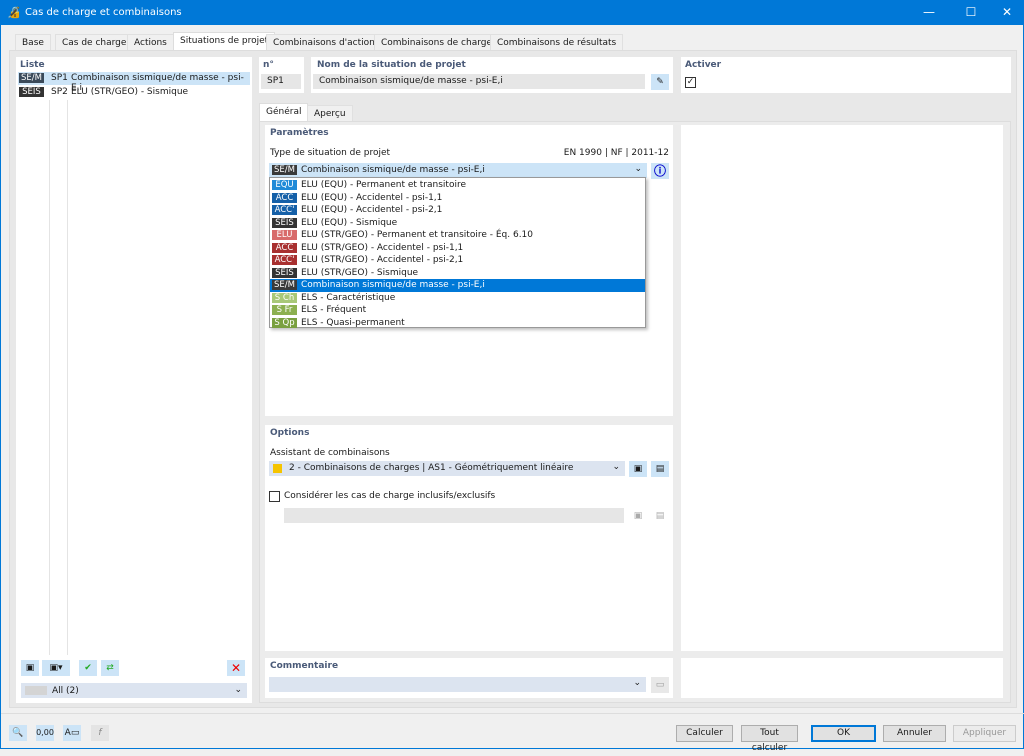 The height and width of the screenshot is (756, 1024). Describe the element at coordinates (457, 185) in the screenshot. I see `type-option: EQU ELU (EQU) - Permanent et transitoire` at that location.